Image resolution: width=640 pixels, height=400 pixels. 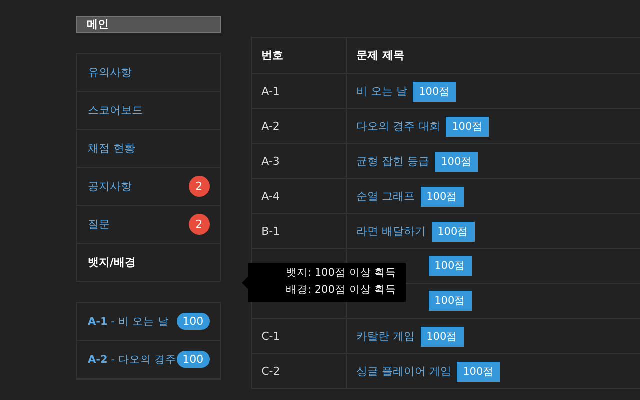 I want to click on problem-link: 싱글 플레이어 게임, so click(x=404, y=371).